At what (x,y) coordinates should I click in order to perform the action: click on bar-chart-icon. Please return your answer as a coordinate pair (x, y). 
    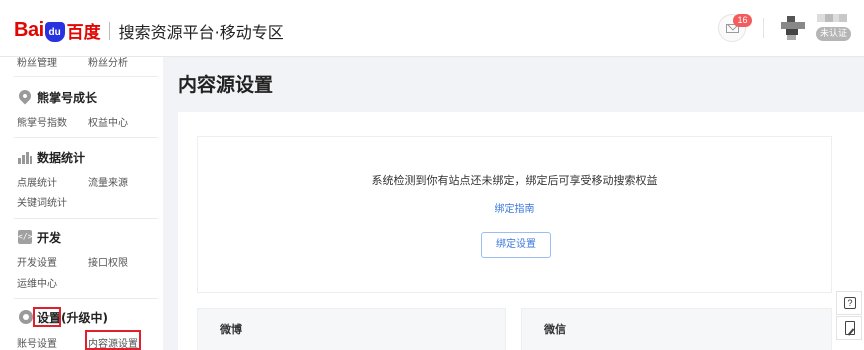
    Looking at the image, I should click on (25, 157).